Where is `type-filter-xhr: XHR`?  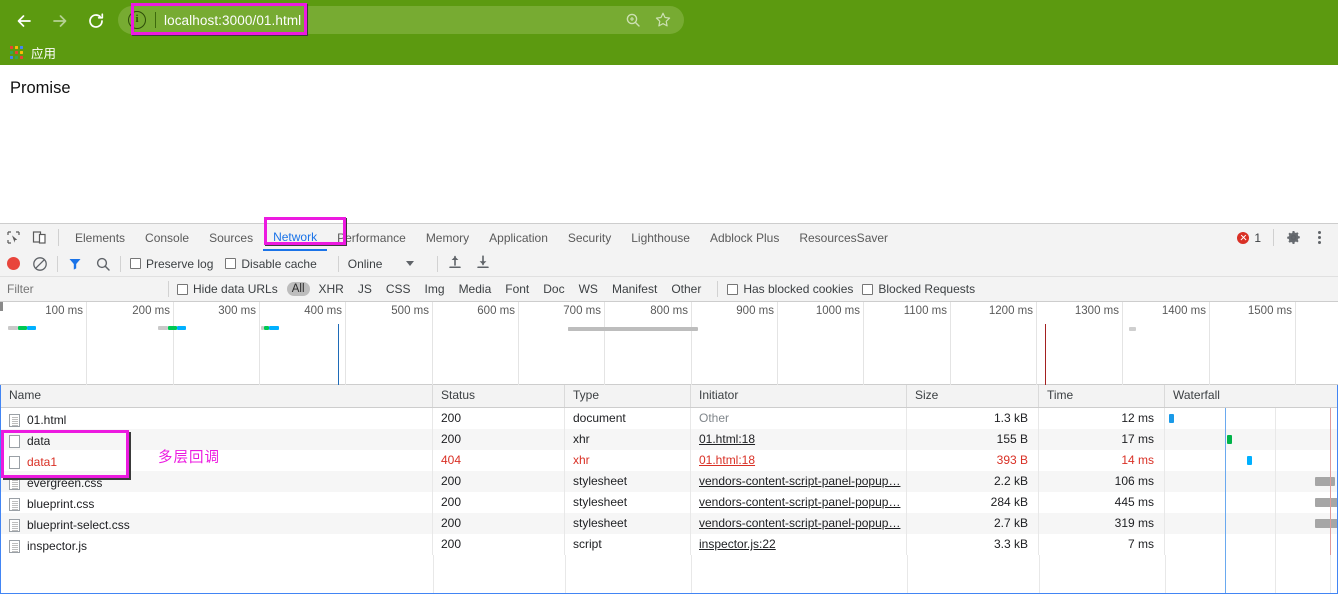 type-filter-xhr: XHR is located at coordinates (331, 289).